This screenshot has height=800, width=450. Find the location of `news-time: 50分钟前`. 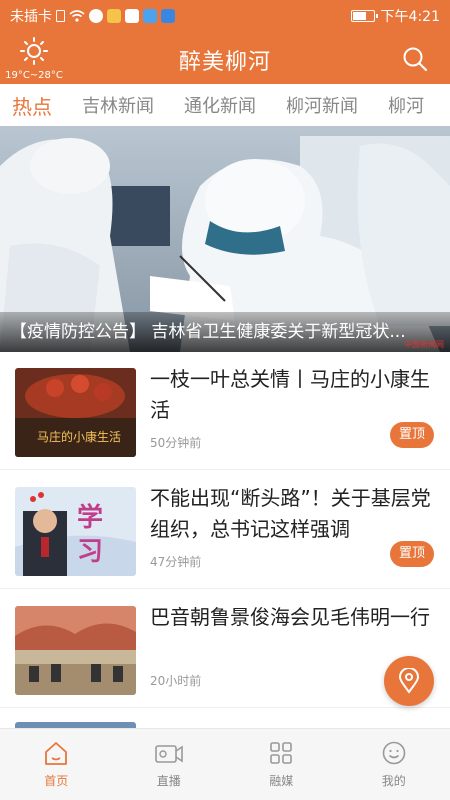

news-time: 50分钟前 is located at coordinates (176, 443).